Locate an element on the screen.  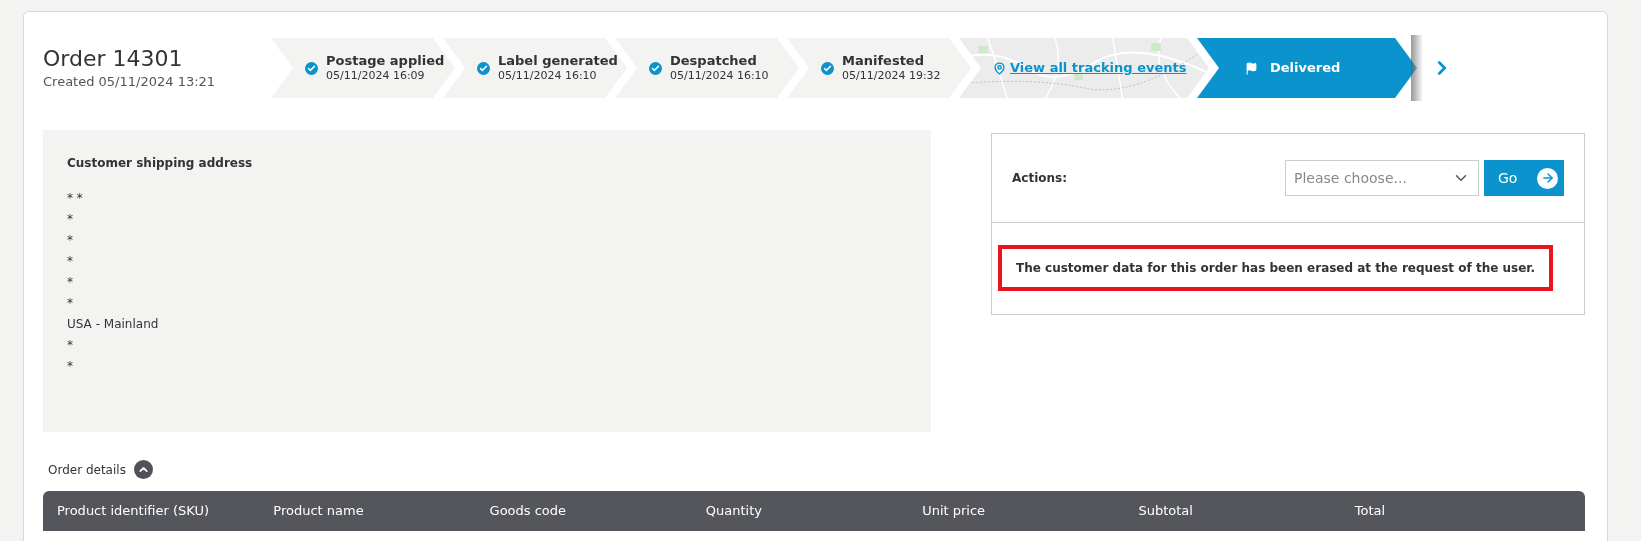
address-heading: Customer shipping address is located at coordinates (160, 163).